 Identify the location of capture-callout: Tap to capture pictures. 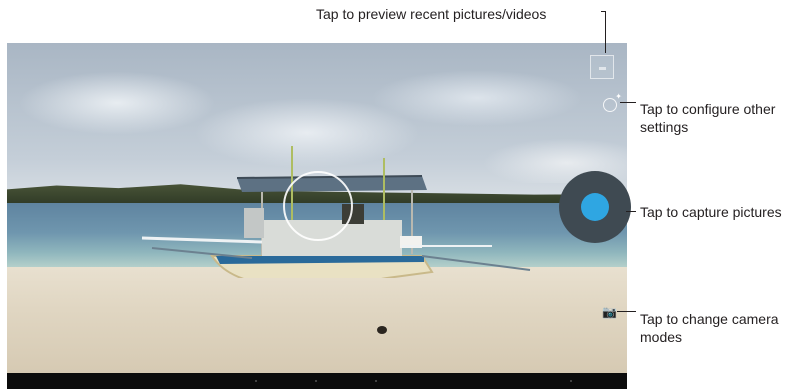
(711, 212).